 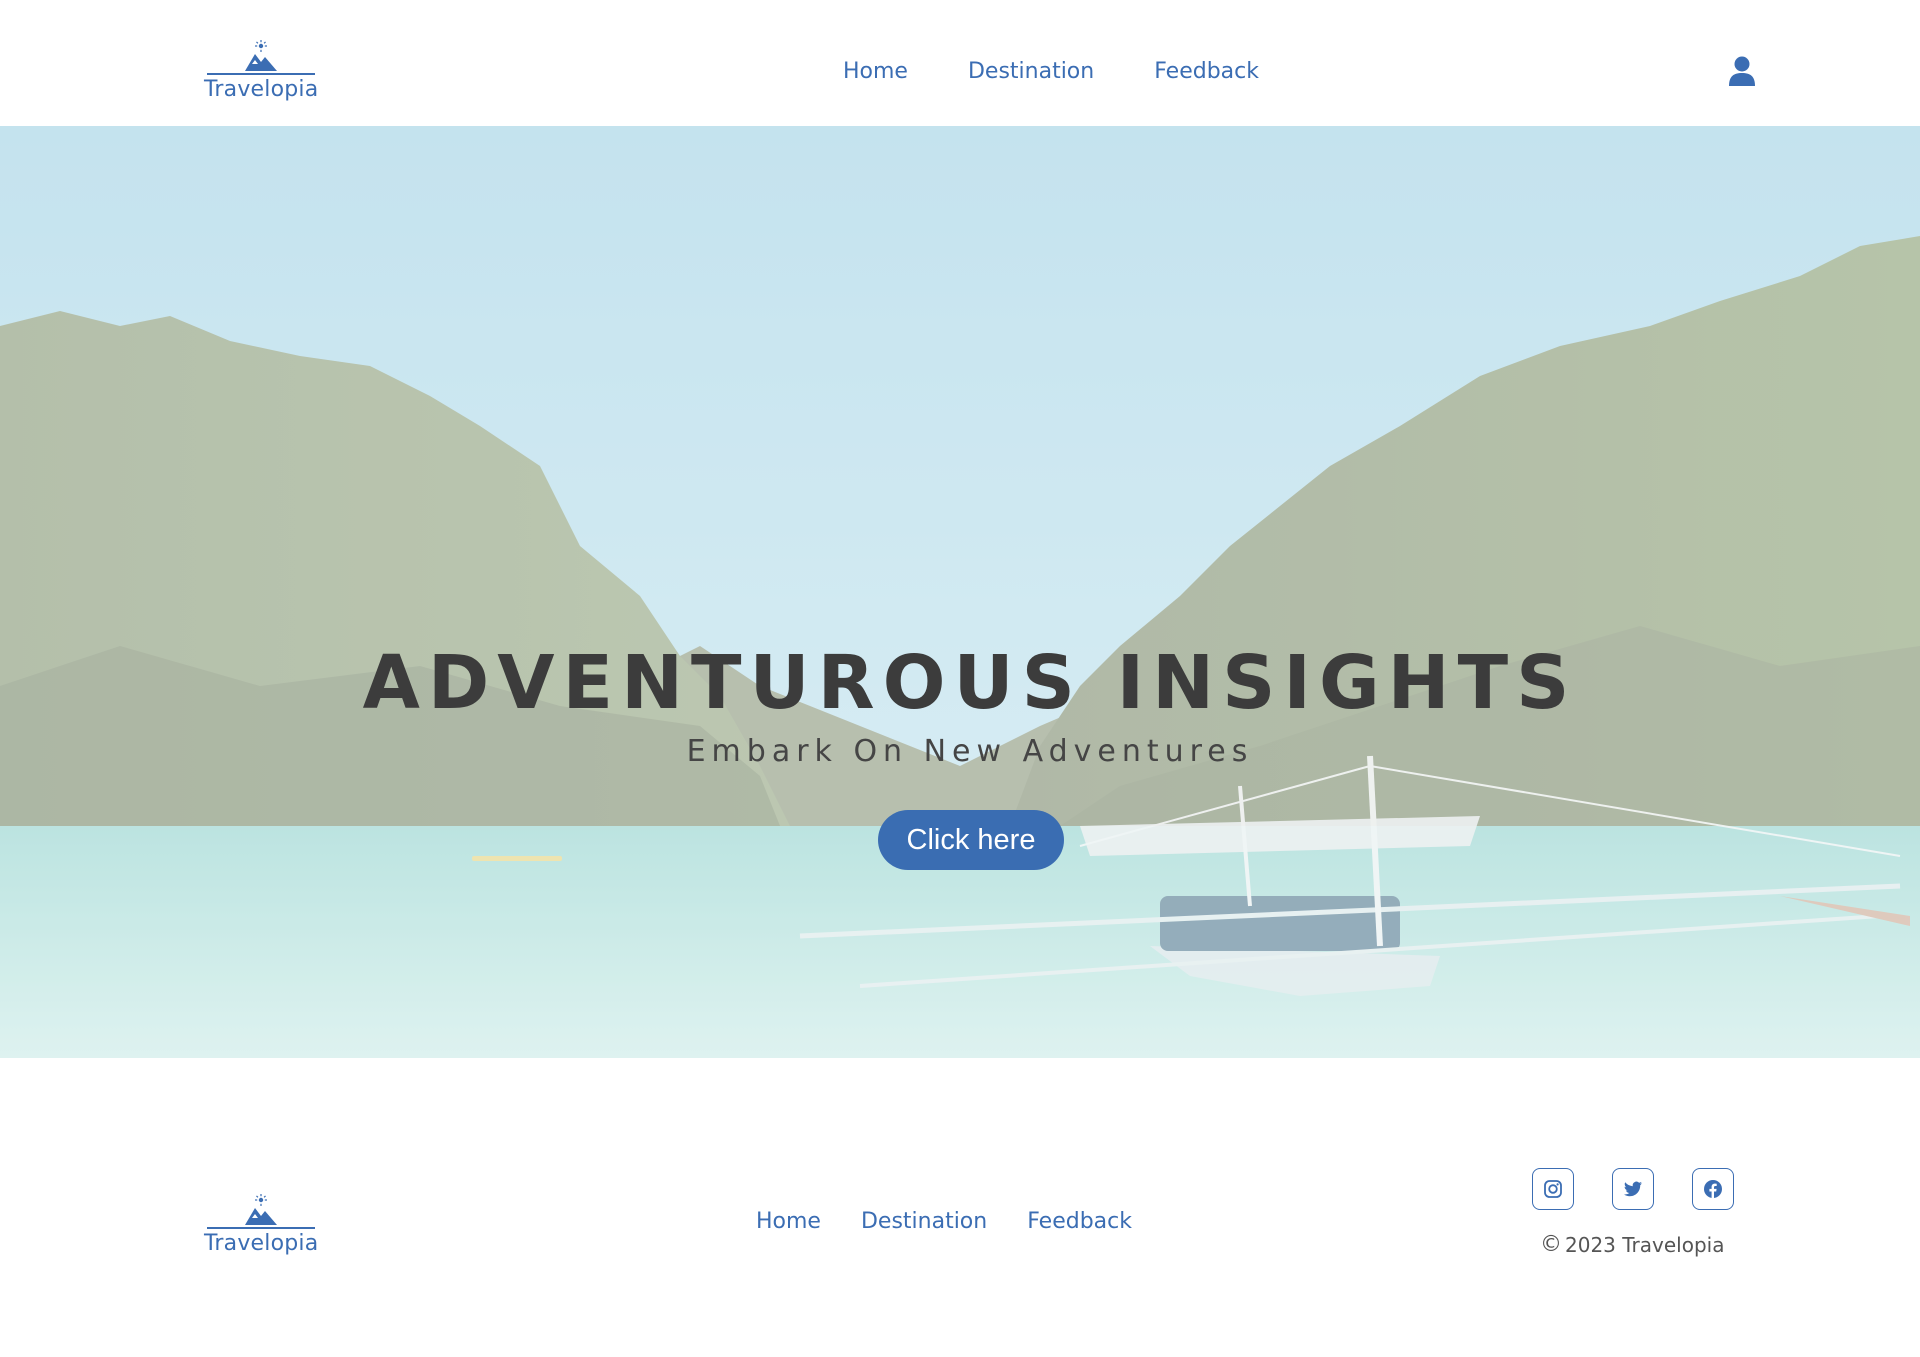 I want to click on footer-logo: Travelopia, so click(x=261, y=1225).